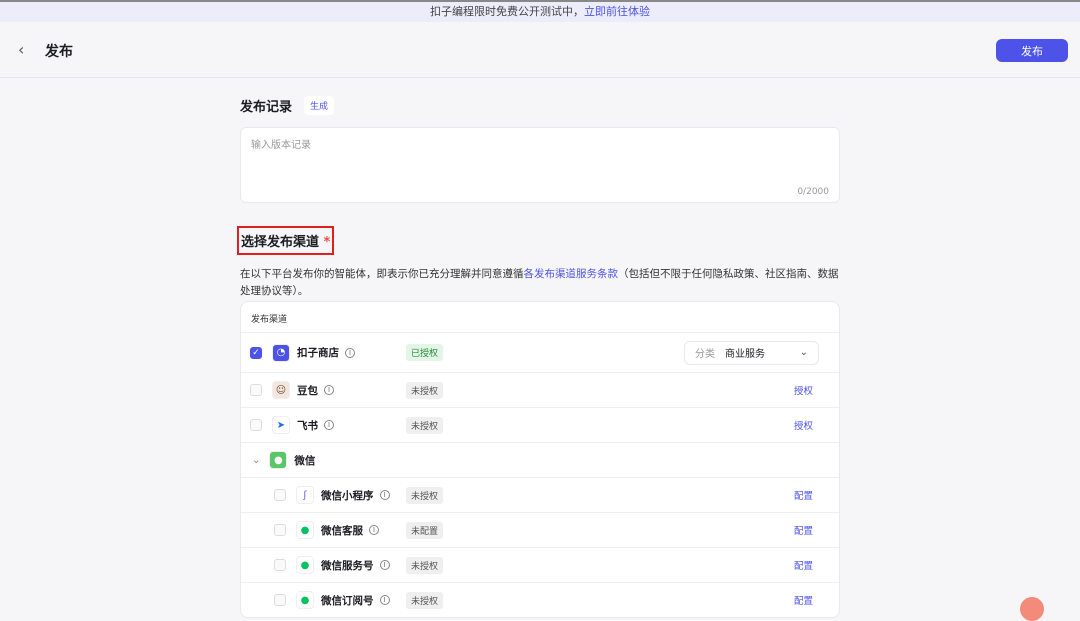 The image size is (1080, 621). What do you see at coordinates (281, 352) in the screenshot?
I see `coze-store-icon: ◔` at bounding box center [281, 352].